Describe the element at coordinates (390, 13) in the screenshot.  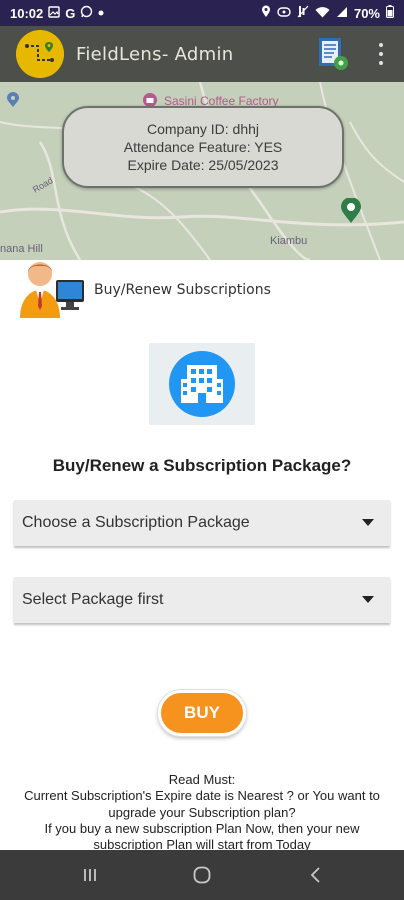
I see `battery-icon` at that location.